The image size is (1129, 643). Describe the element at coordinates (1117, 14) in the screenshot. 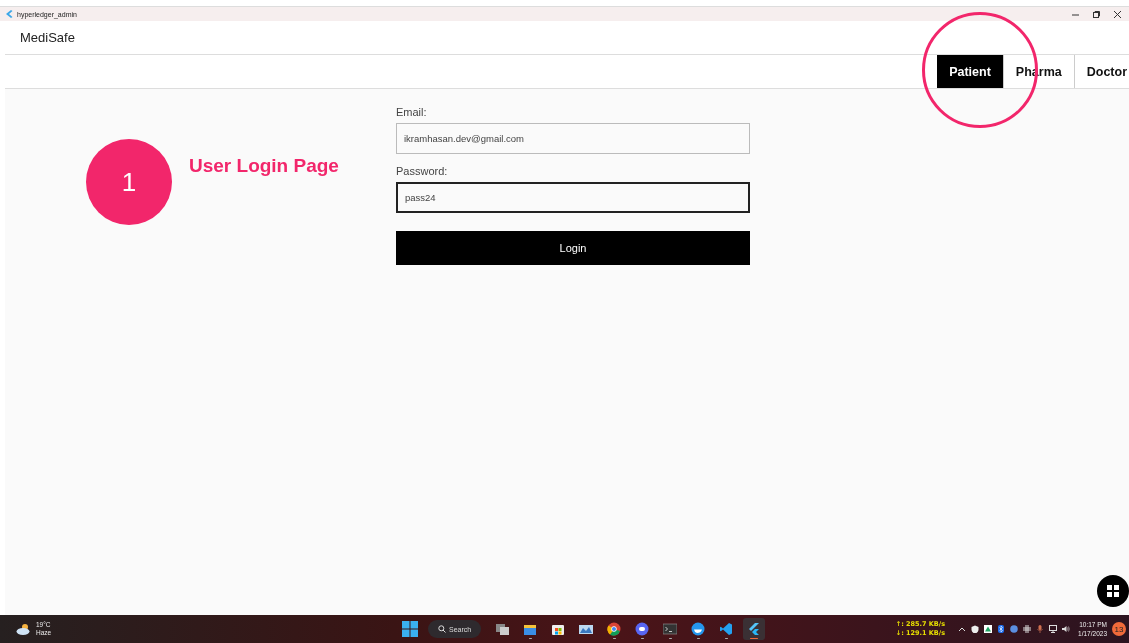

I see `close-icon` at that location.